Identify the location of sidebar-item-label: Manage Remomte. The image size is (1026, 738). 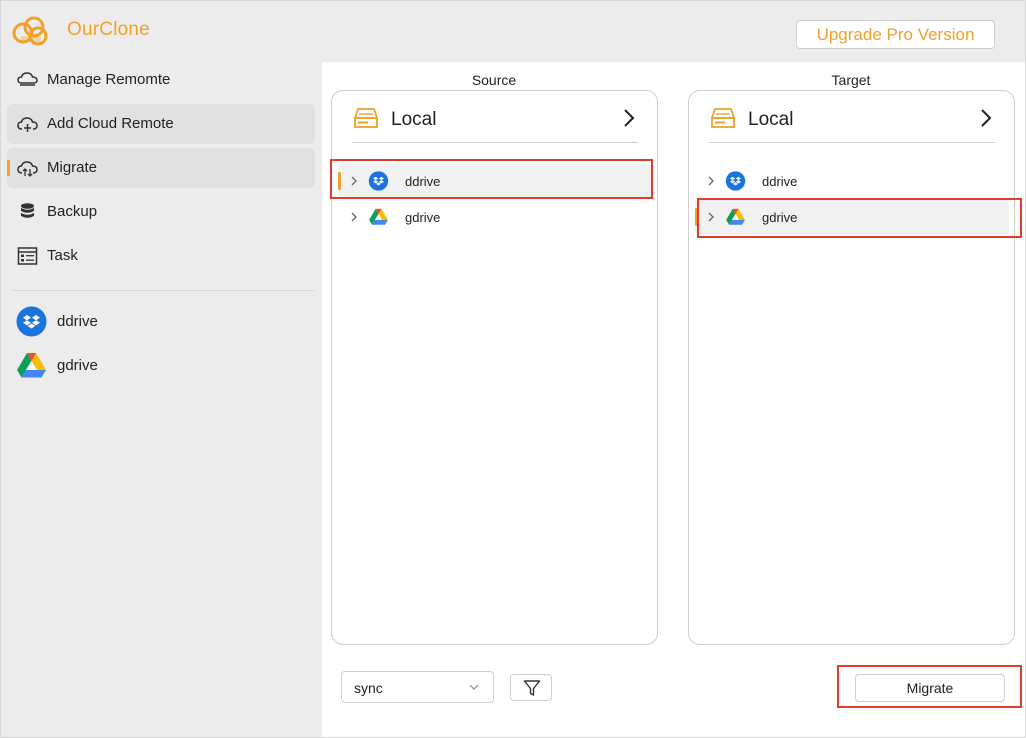
(109, 79).